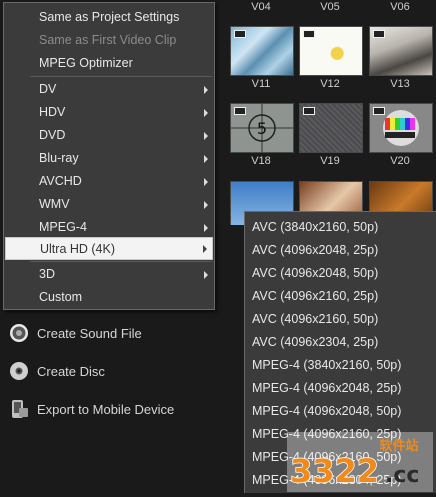 This screenshot has height=497, width=436. I want to click on clip-label-v11: V11, so click(261, 84).